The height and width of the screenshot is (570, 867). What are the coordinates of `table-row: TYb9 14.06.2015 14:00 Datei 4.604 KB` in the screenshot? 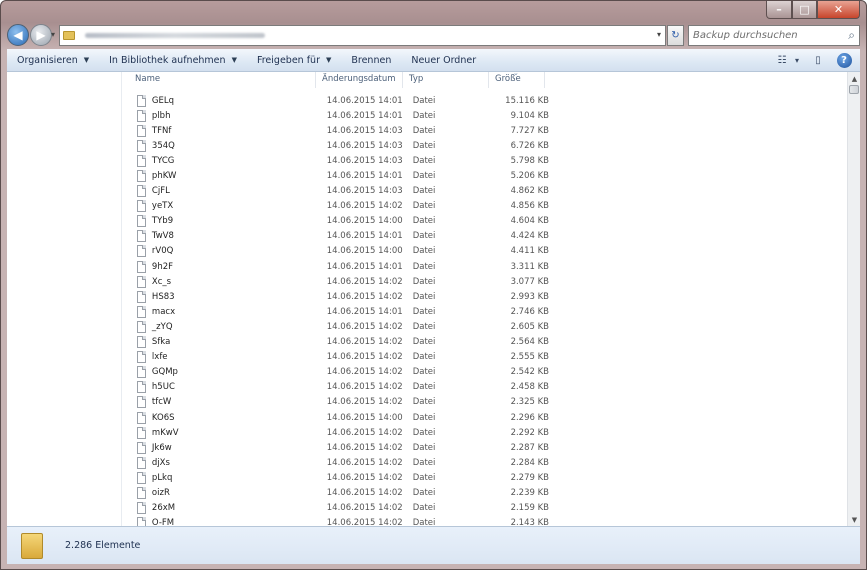 It's located at (338, 221).